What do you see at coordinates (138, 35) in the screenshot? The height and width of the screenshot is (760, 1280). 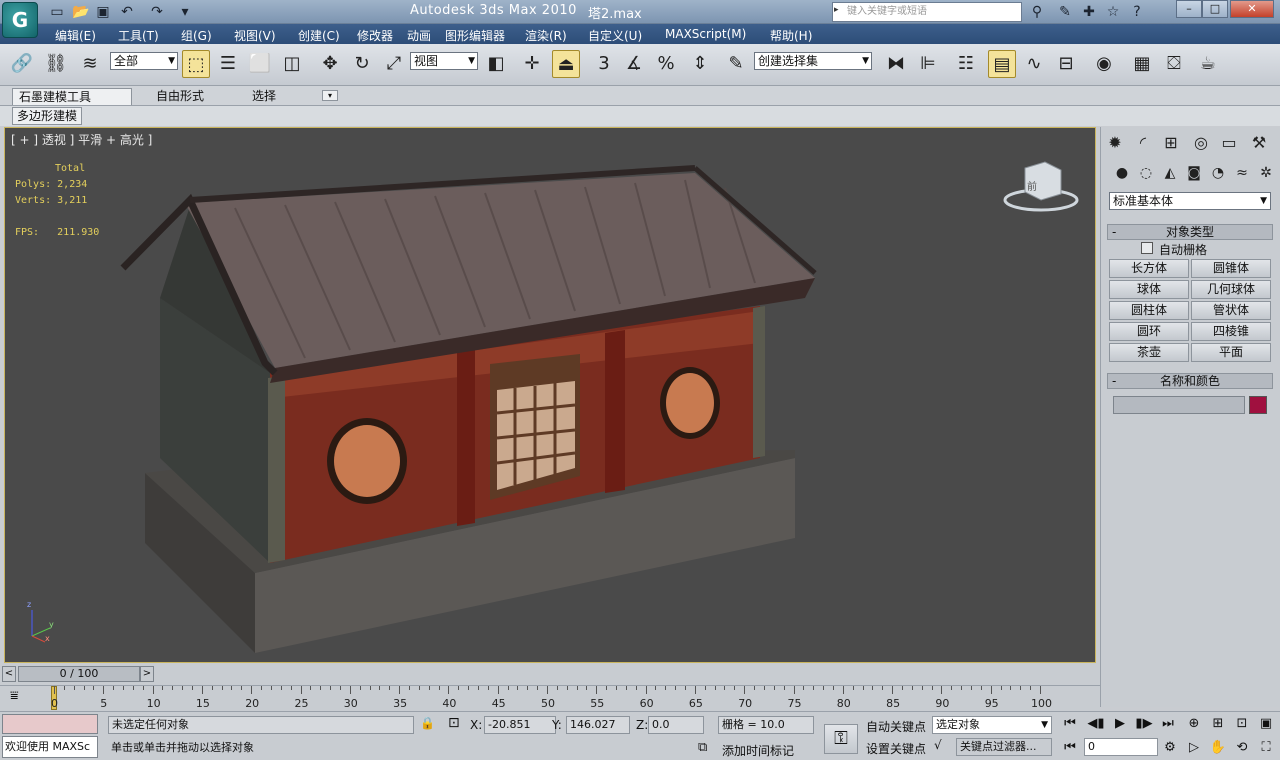 I see `menu-tools: 工具(T)` at bounding box center [138, 35].